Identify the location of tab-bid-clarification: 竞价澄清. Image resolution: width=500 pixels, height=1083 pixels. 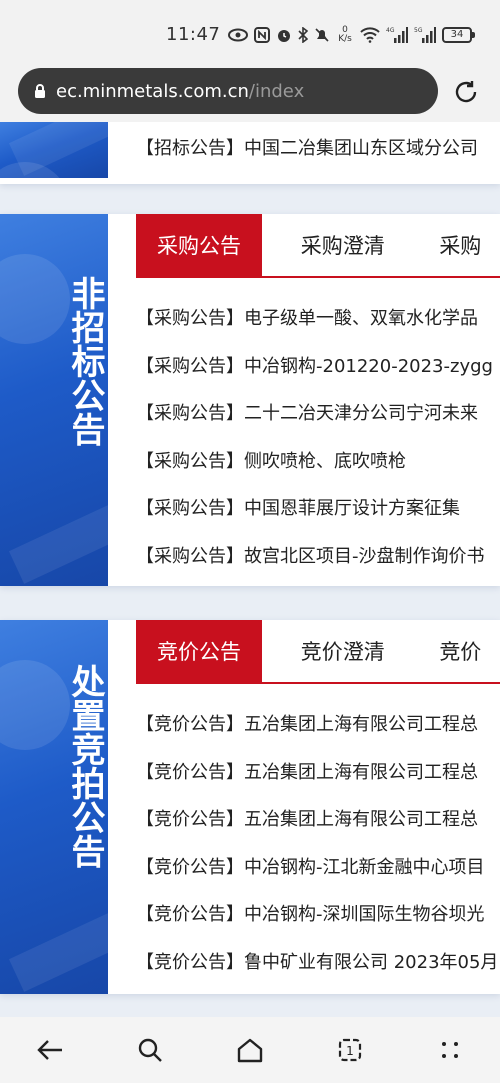
(342, 651).